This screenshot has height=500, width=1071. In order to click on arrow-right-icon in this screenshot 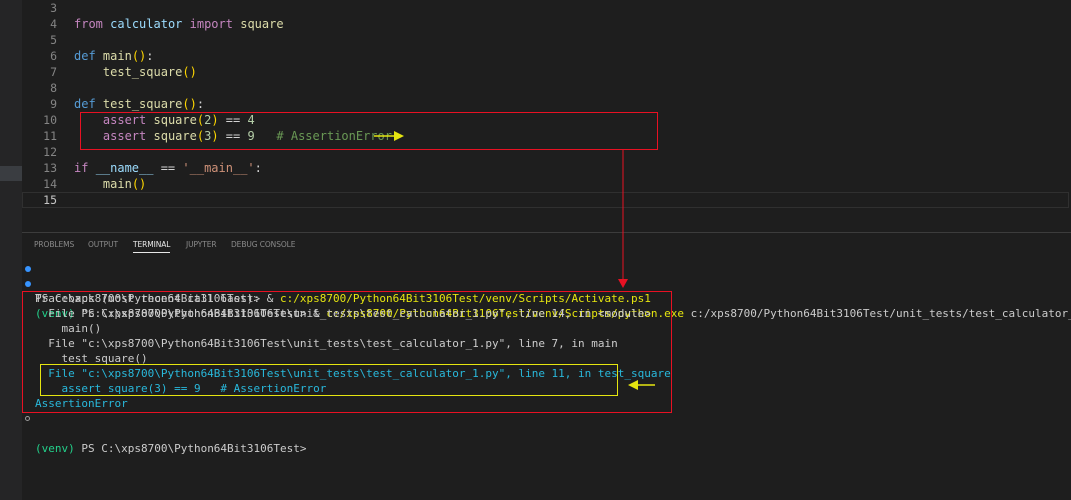, I will do `click(389, 136)`.